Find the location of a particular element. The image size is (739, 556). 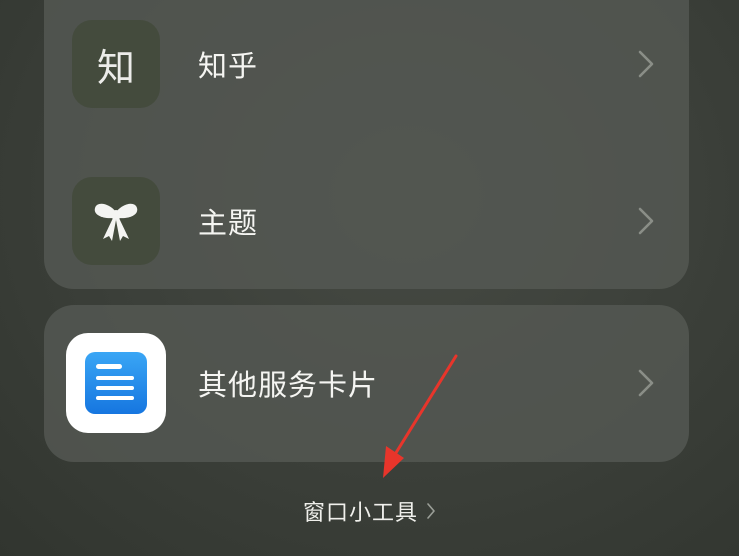

zhihu-icon: 知 is located at coordinates (116, 64).